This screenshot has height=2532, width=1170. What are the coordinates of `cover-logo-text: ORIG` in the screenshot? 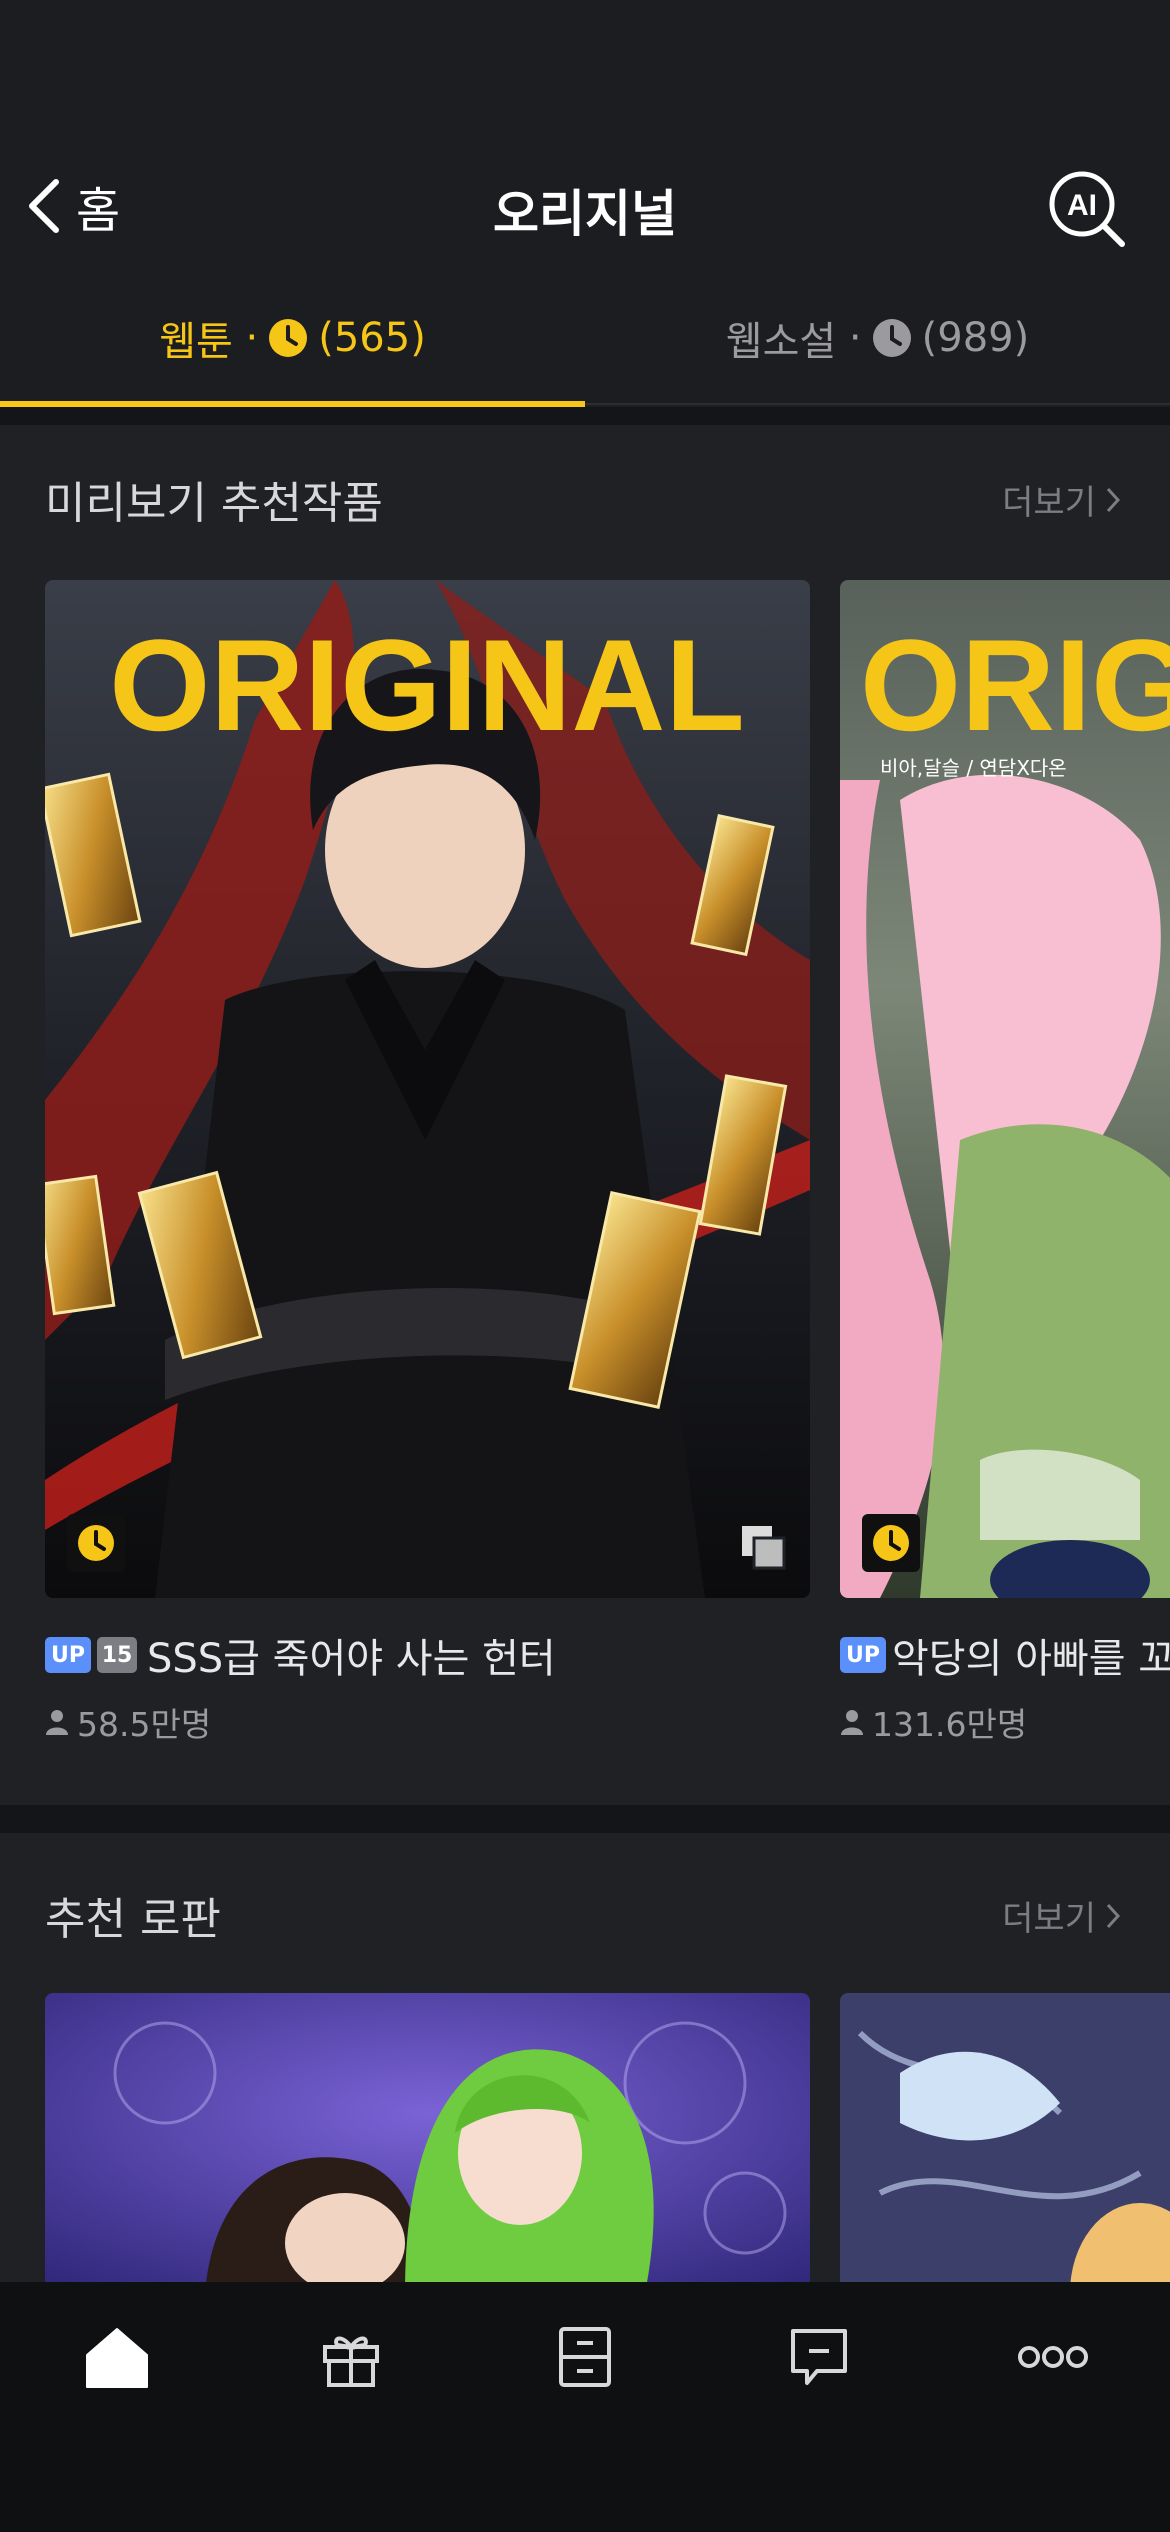 It's located at (1015, 685).